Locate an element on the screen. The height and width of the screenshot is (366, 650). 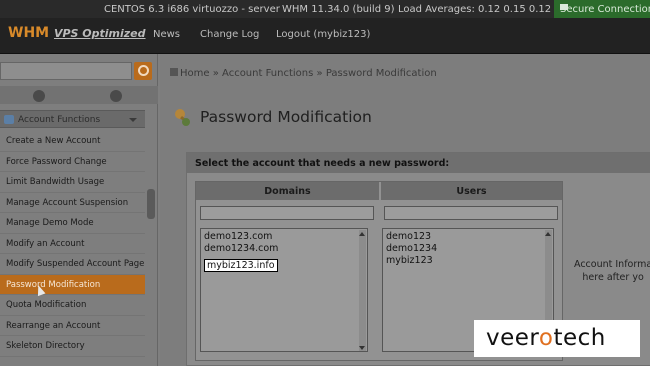
section-label: Account Functions is located at coordinates (59, 120).